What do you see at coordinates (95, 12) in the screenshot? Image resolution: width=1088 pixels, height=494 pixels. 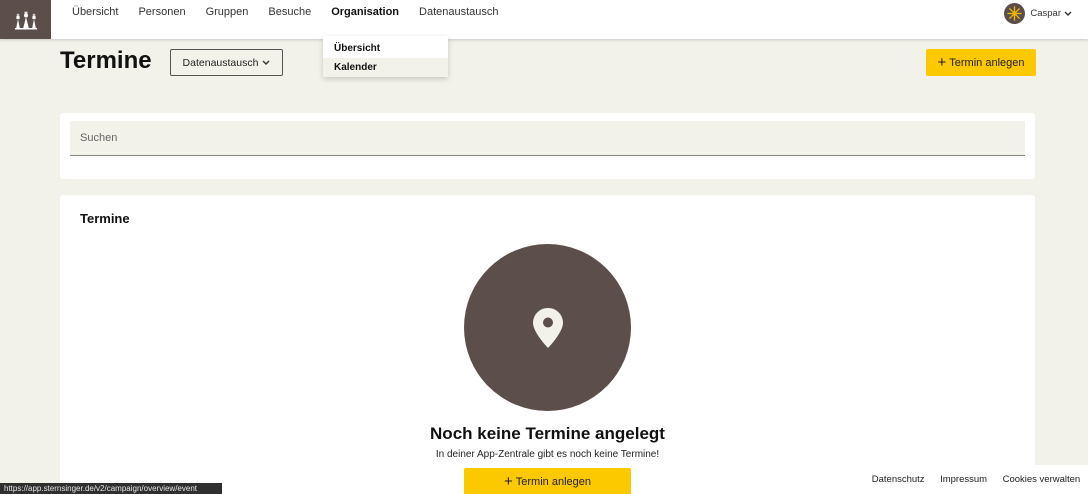 I see `nav-item-uebersicht: Übersicht` at bounding box center [95, 12].